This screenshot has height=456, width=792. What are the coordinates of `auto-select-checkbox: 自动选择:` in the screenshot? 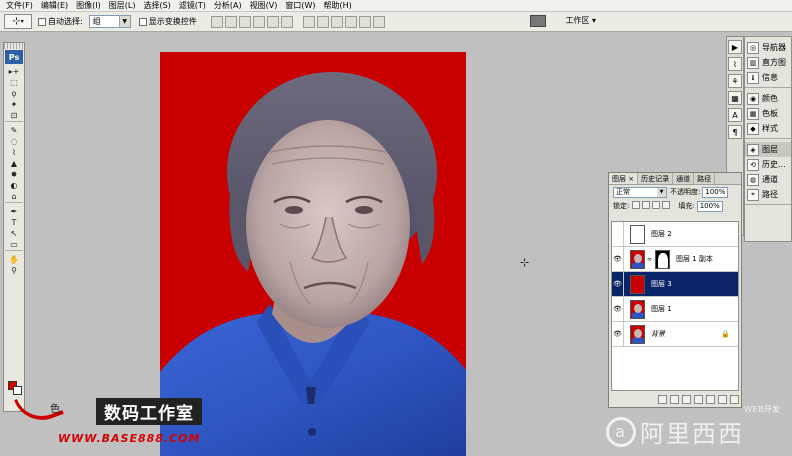 It's located at (60, 21).